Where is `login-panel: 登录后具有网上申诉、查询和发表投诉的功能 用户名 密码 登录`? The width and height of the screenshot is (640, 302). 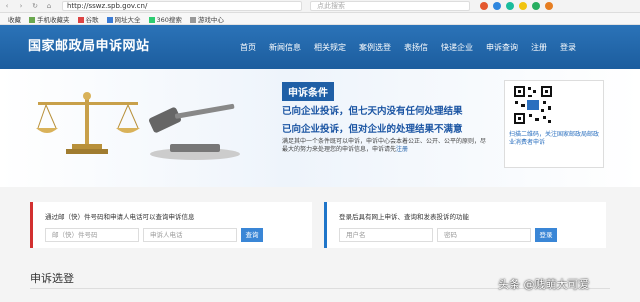
login-panel: 登录后具有网上申诉、查询和发表投诉的功能 用户名 密码 登录 is located at coordinates (465, 225).